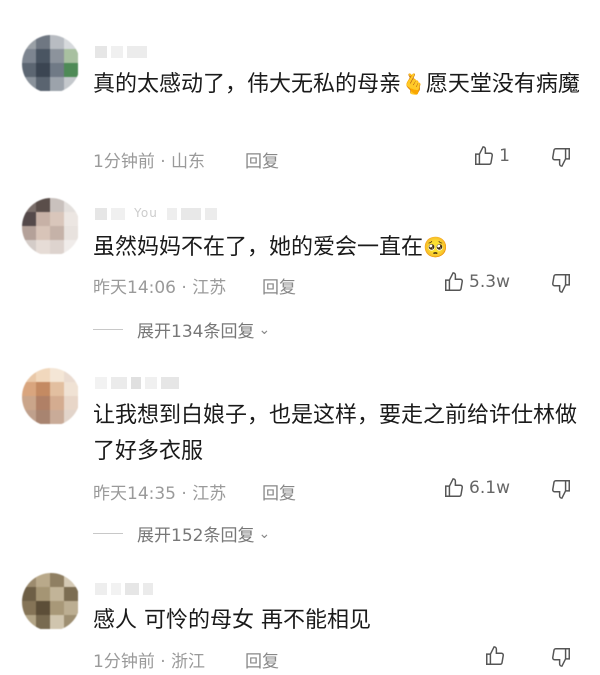 The image size is (600, 675). Describe the element at coordinates (489, 282) in the screenshot. I see `like-count: 5.3w` at that location.